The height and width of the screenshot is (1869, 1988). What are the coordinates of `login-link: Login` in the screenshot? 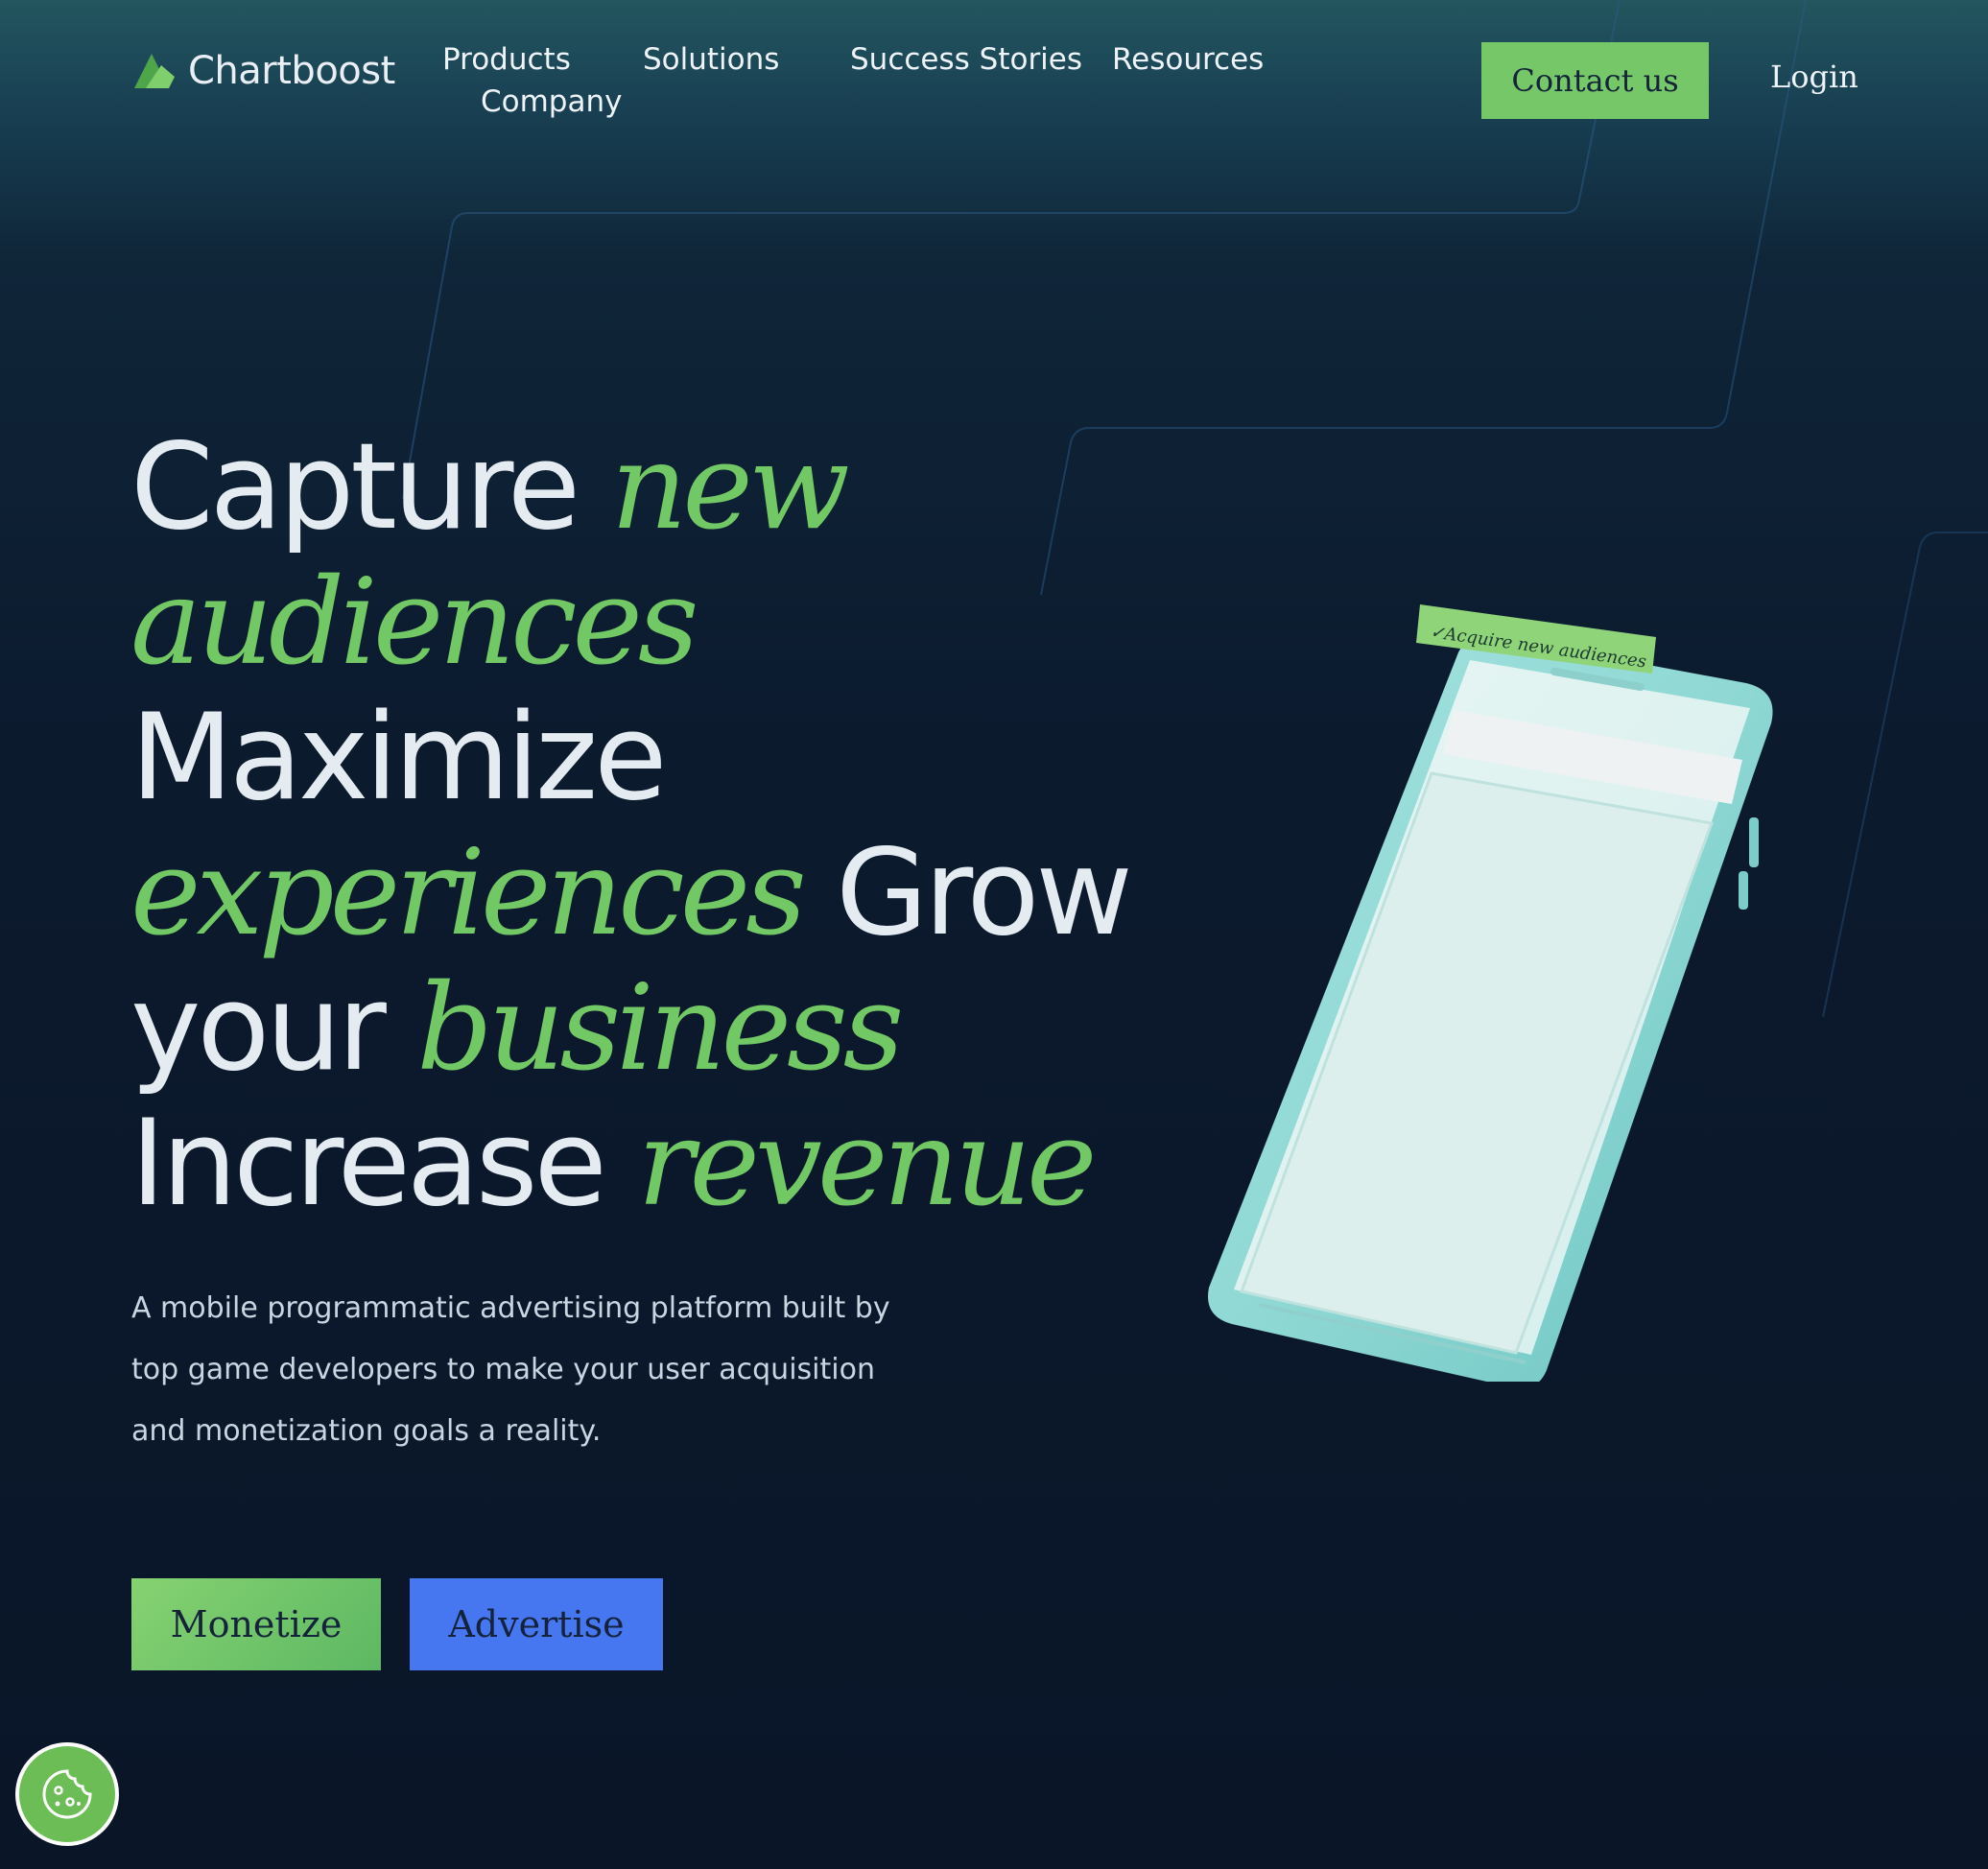 It's located at (1814, 76).